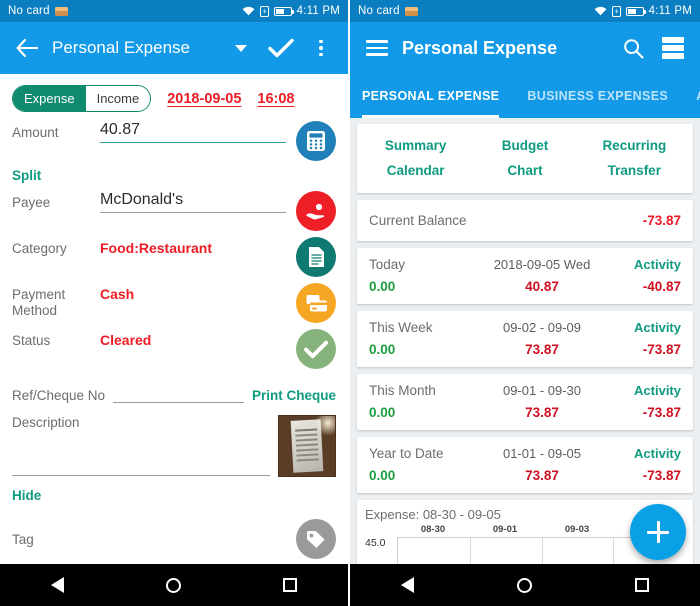 The width and height of the screenshot is (700, 606). What do you see at coordinates (173, 585) in the screenshot?
I see `nav-home-icon` at bounding box center [173, 585].